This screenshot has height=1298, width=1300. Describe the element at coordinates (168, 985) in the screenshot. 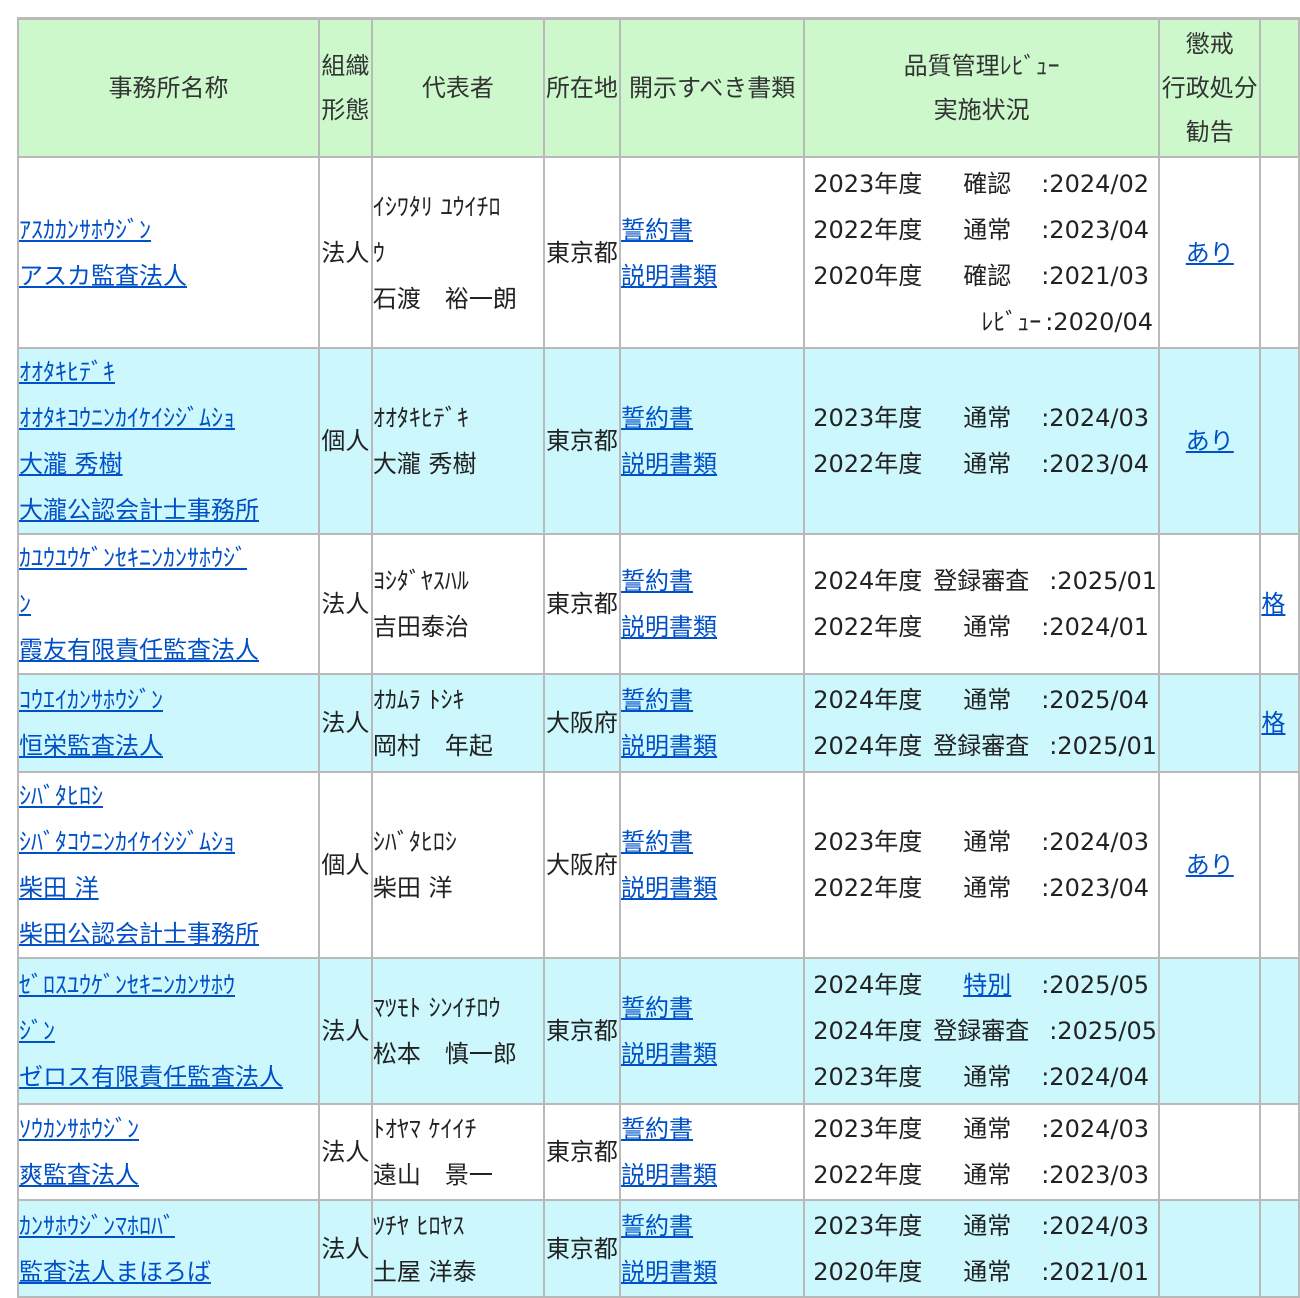

I see `office-name-link: ｾﾞﾛｽﾕｳｹﾞﾝｾｷﾆﾝｶﾝｻﾎｳ` at that location.